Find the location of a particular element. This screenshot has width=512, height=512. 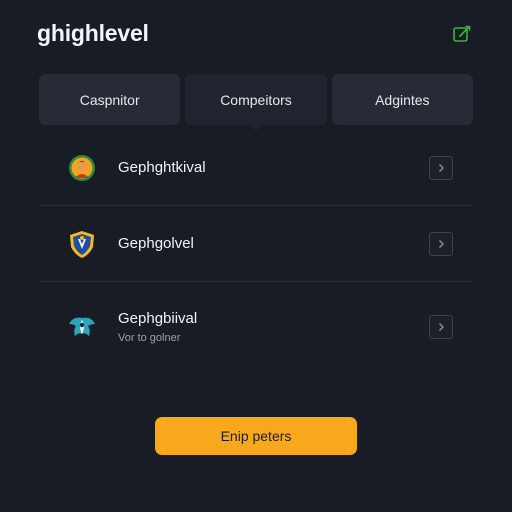

edit-button is located at coordinates (462, 34).